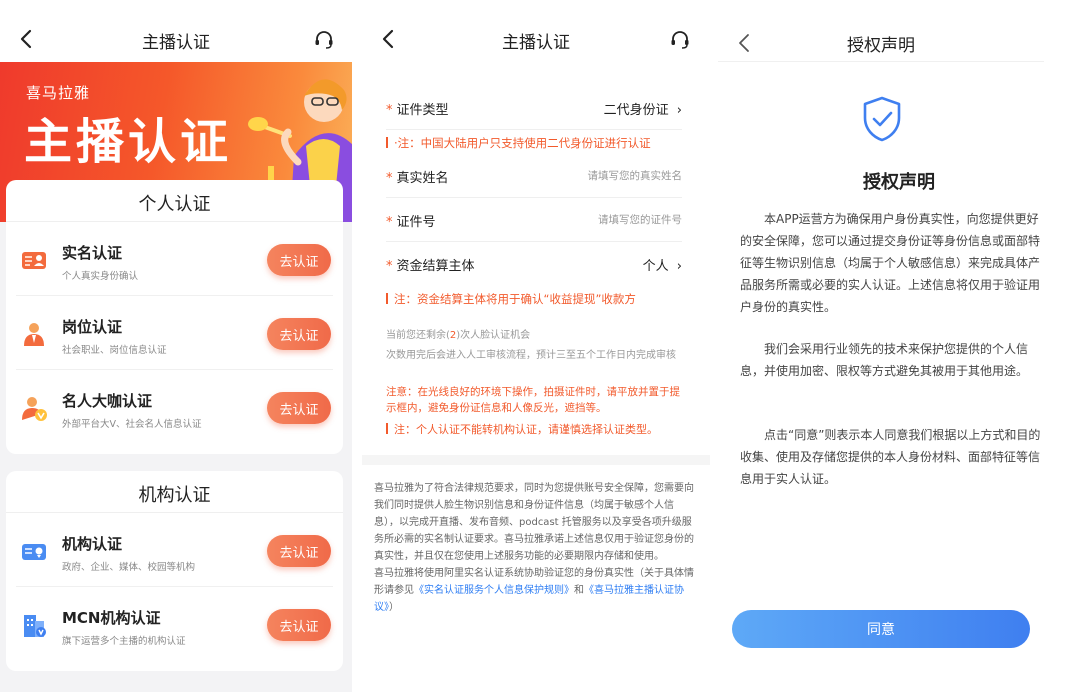  Describe the element at coordinates (881, 46) in the screenshot. I see `page-title: 授权声明` at that location.